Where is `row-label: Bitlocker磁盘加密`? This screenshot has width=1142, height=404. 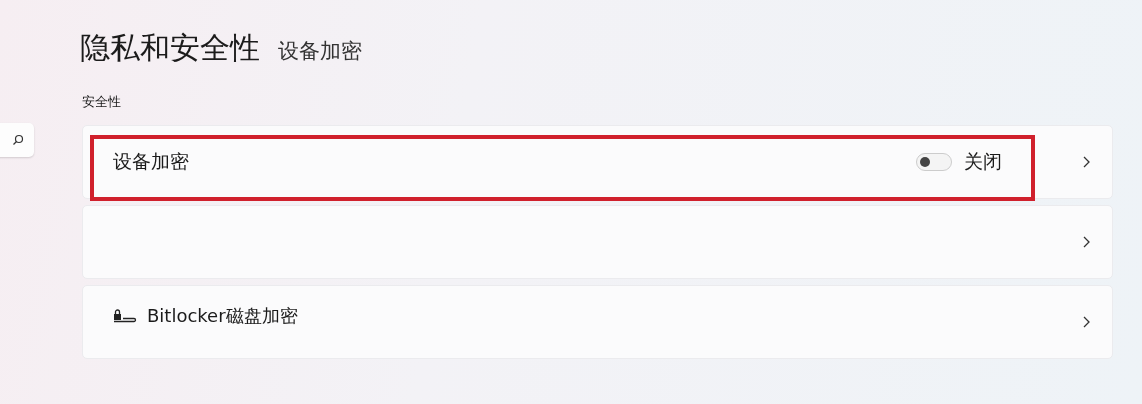 row-label: Bitlocker磁盘加密 is located at coordinates (222, 316).